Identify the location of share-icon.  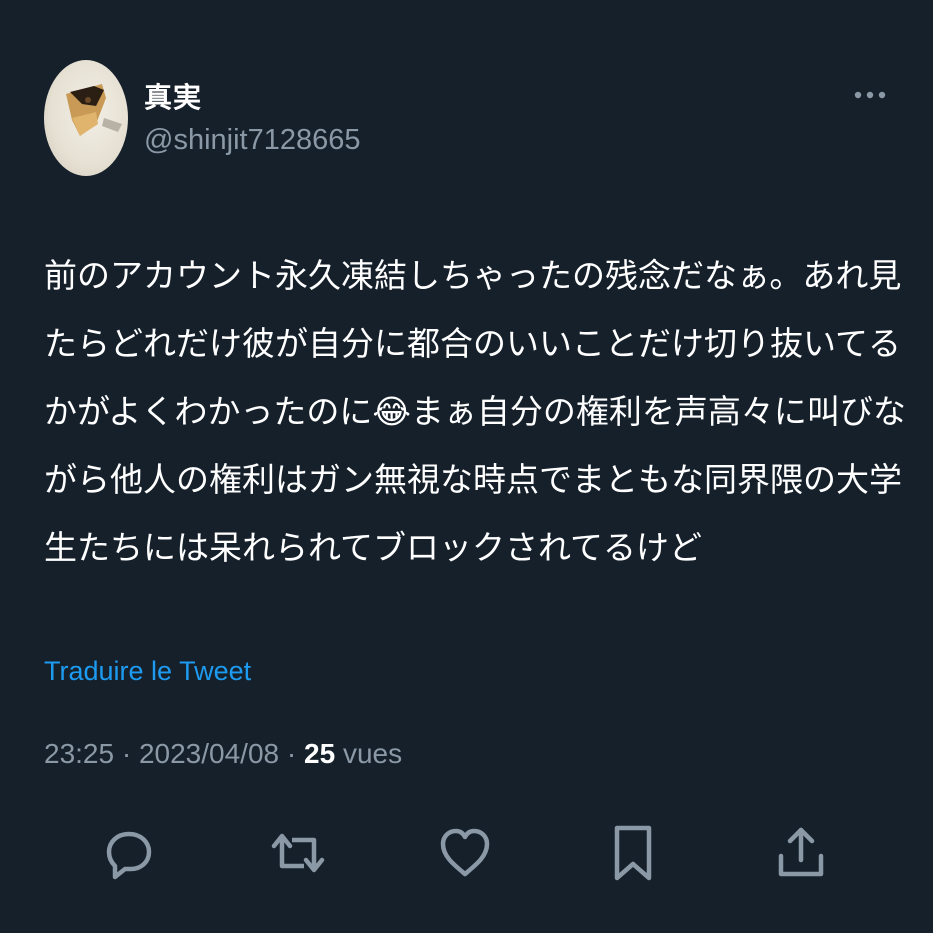
(801, 852).